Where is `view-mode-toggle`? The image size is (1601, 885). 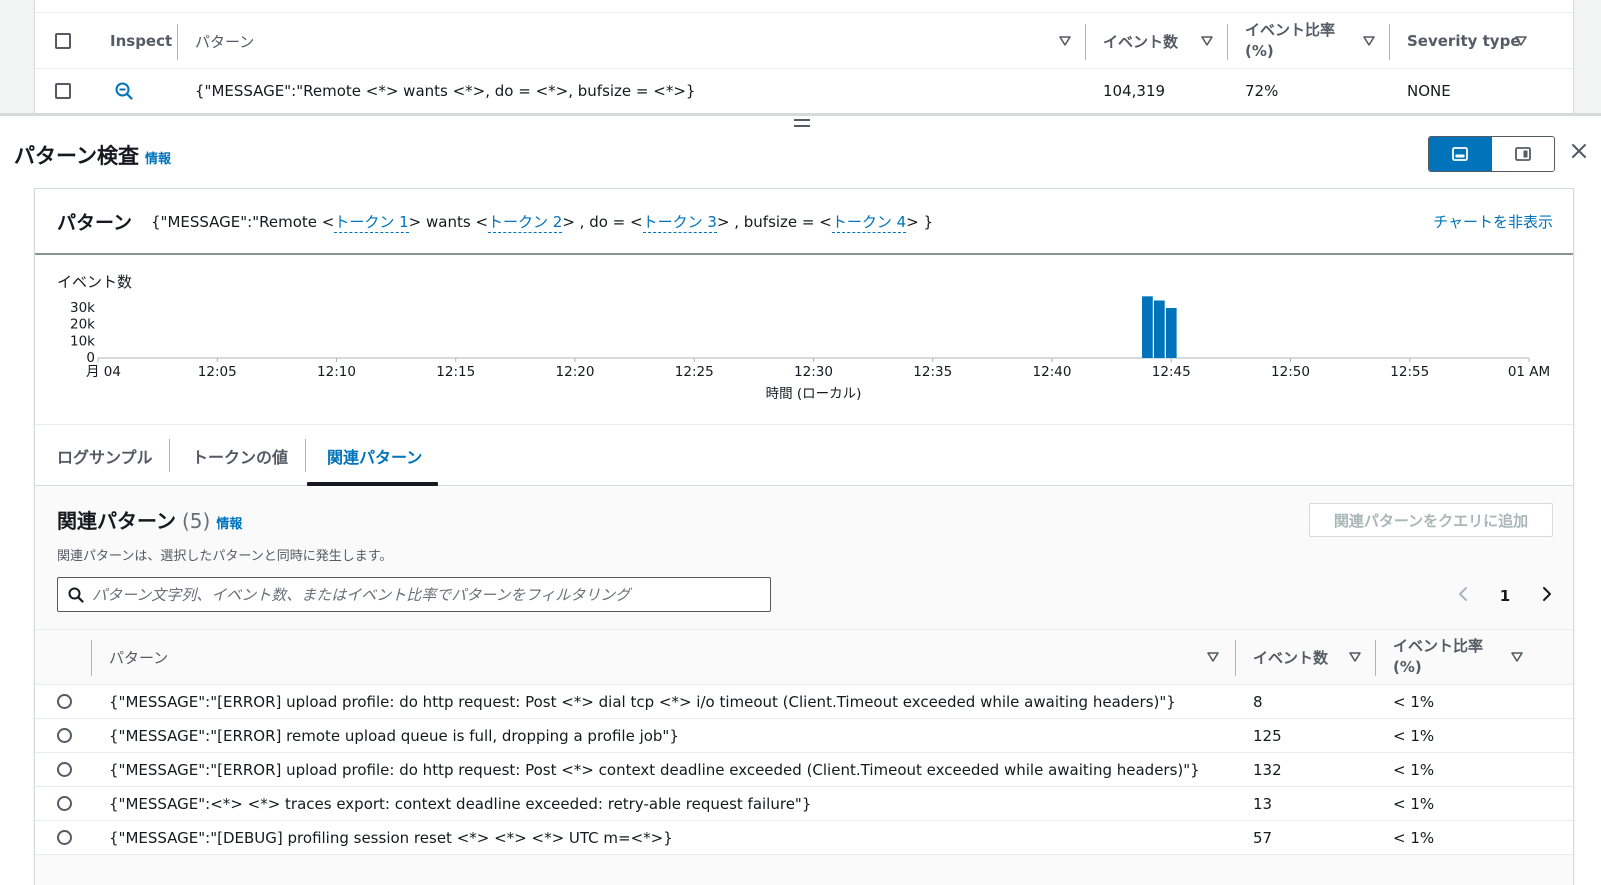
view-mode-toggle is located at coordinates (1491, 154).